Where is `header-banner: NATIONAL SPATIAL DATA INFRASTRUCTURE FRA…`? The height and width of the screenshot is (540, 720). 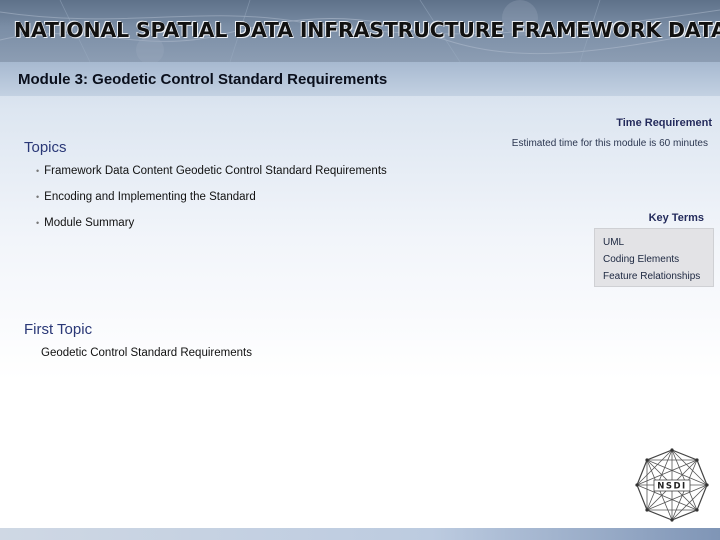
header-banner: NATIONAL SPATIAL DATA INFRASTRUCTURE FRA… is located at coordinates (360, 31).